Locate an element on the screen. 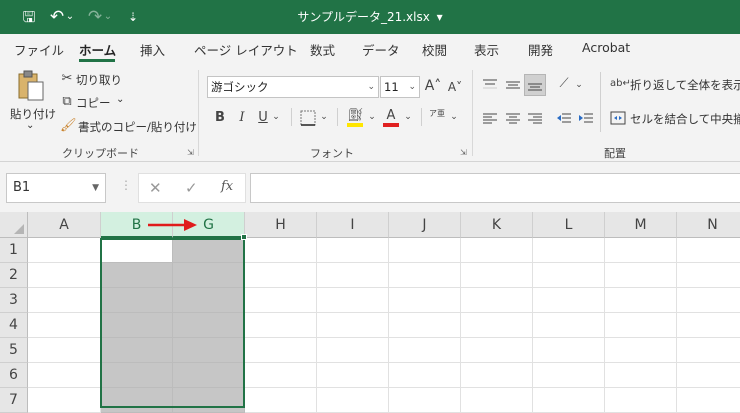 This screenshot has height=413, width=740. select-all-button is located at coordinates (14, 225).